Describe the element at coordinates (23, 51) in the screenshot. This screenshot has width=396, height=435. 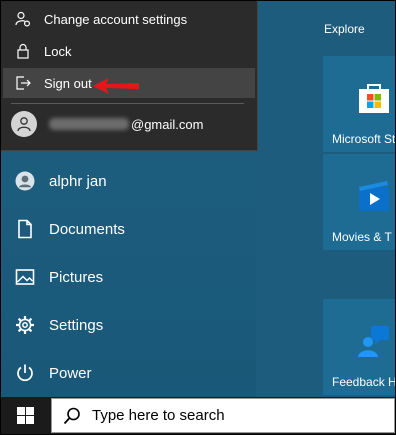
I see `lock-icon` at that location.